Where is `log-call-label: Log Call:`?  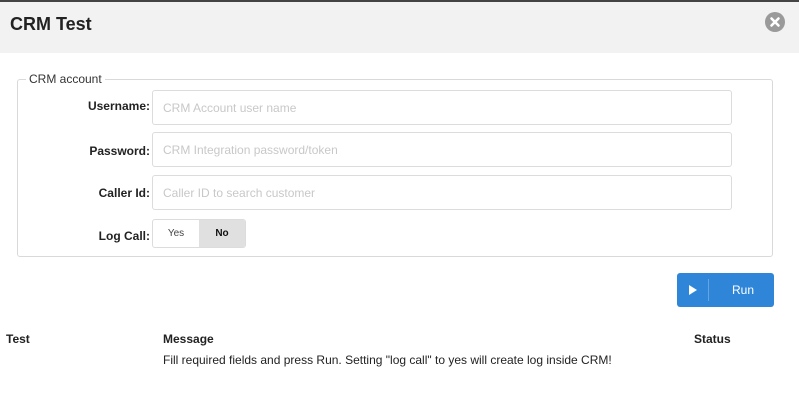 log-call-label: Log Call: is located at coordinates (124, 236).